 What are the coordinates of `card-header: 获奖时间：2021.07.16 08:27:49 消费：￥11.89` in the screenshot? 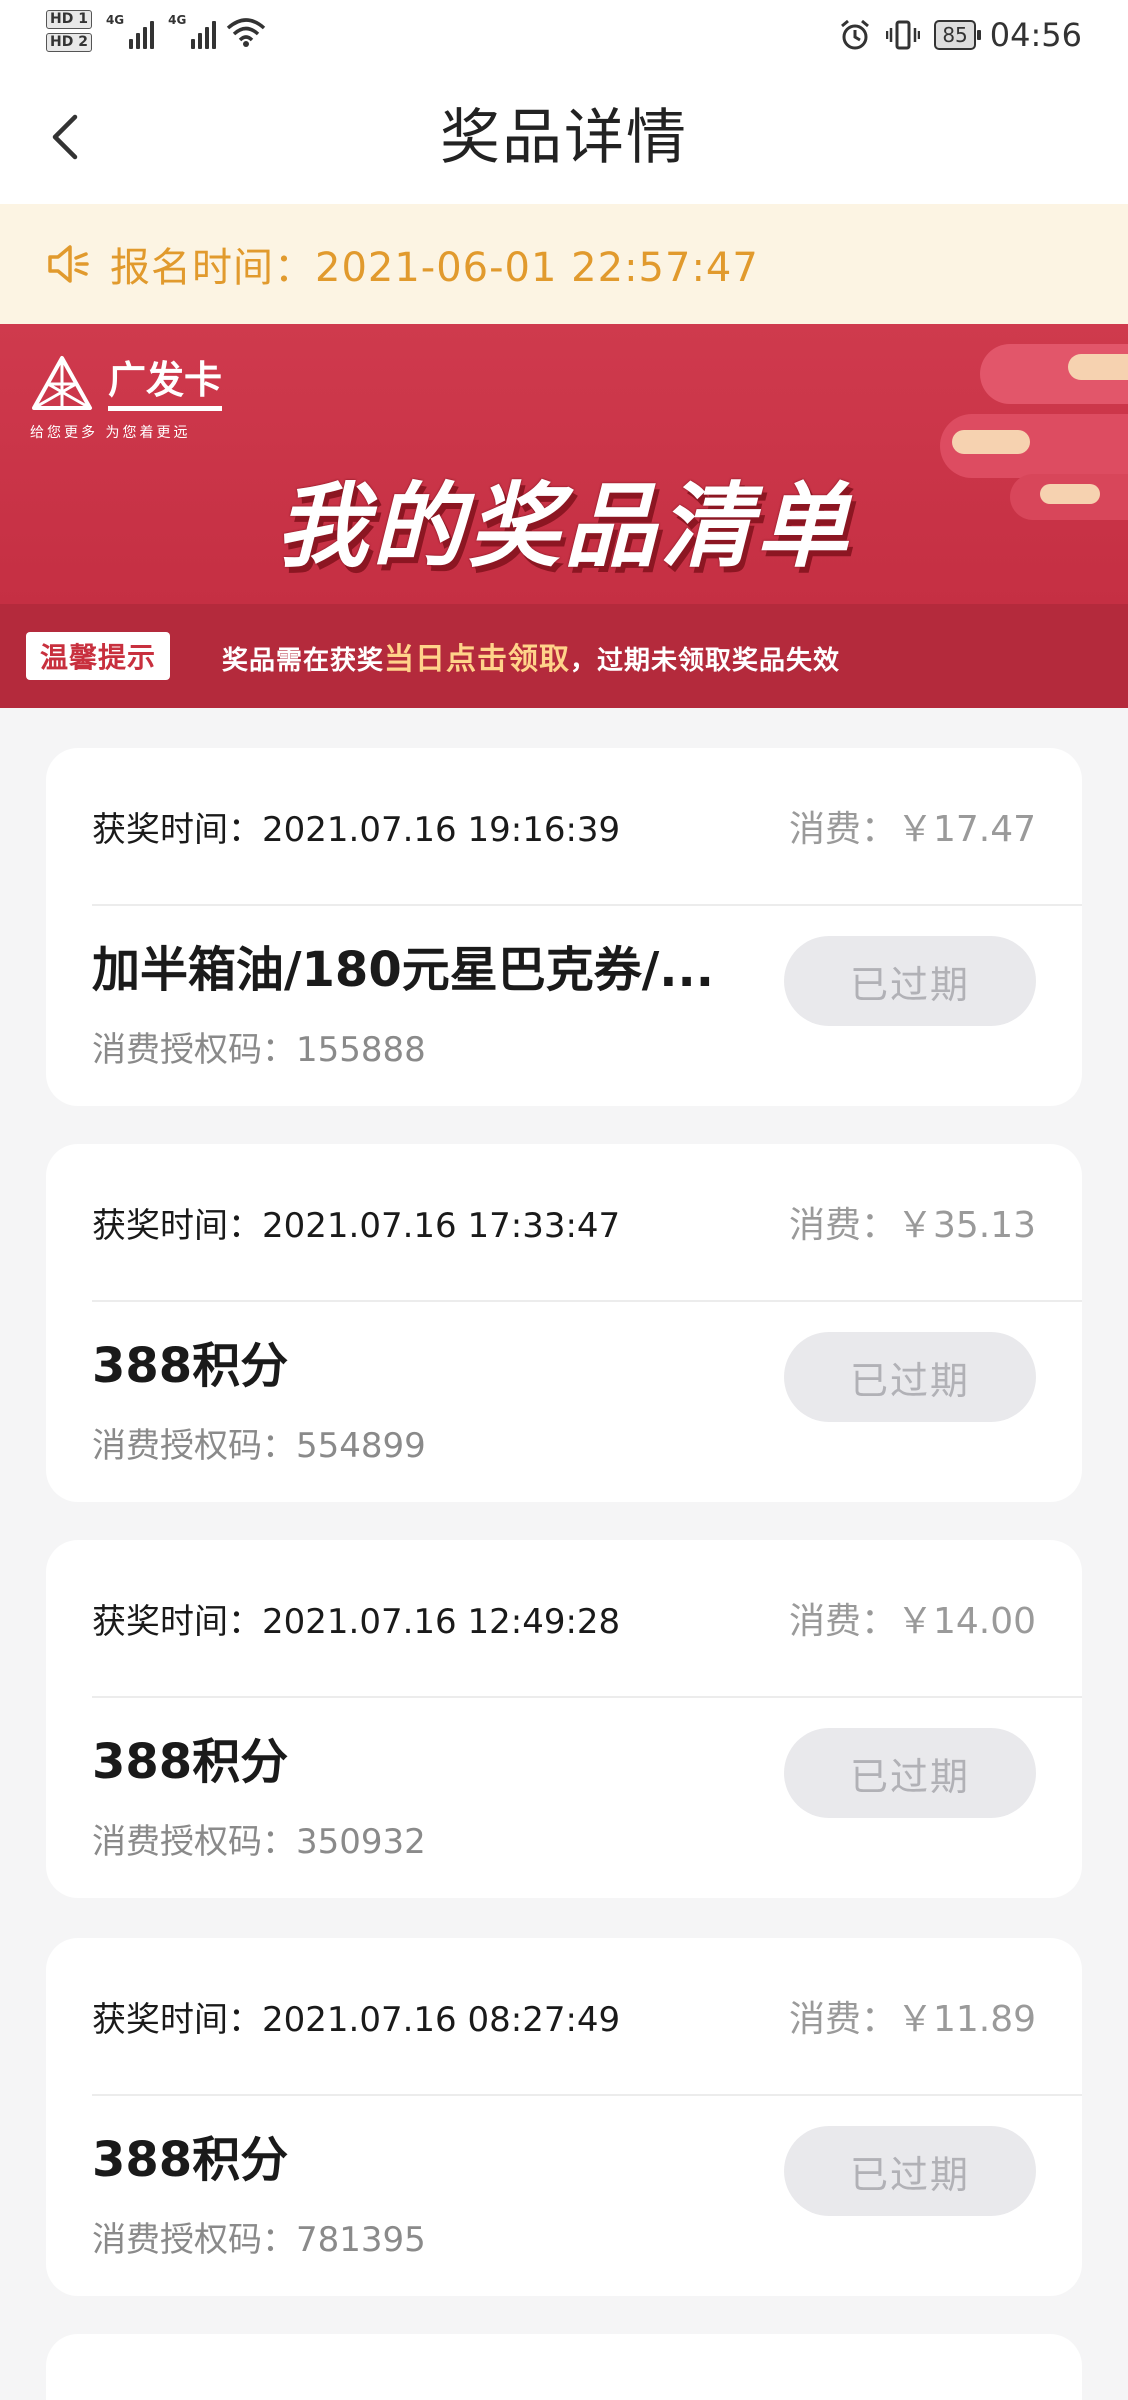 It's located at (564, 2016).